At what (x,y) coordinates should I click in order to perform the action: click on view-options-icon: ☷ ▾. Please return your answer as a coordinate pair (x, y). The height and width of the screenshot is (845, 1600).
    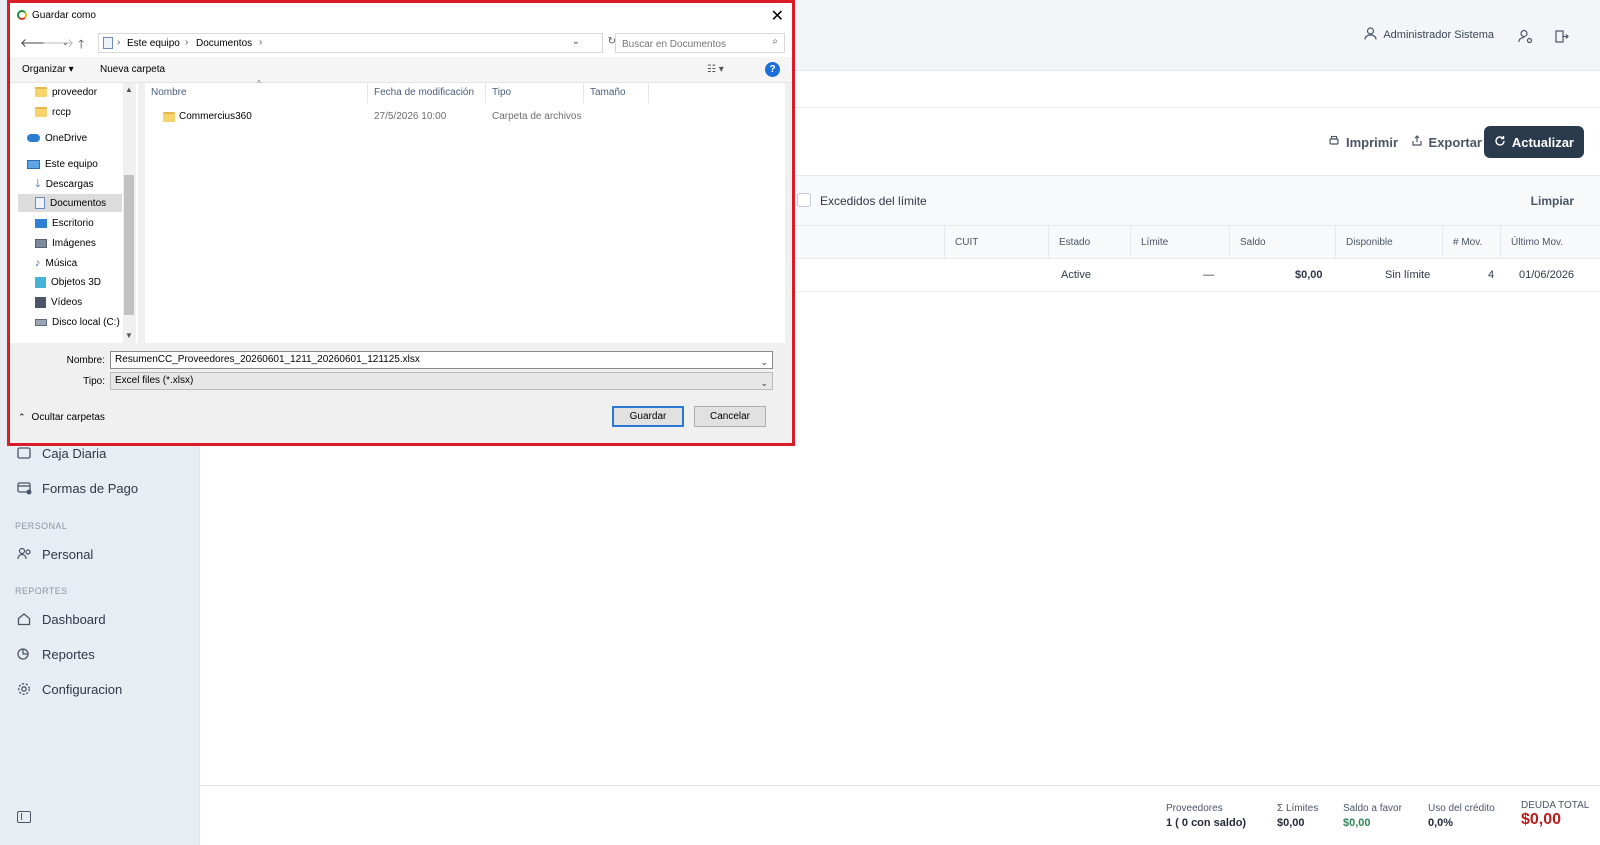
    Looking at the image, I should click on (715, 69).